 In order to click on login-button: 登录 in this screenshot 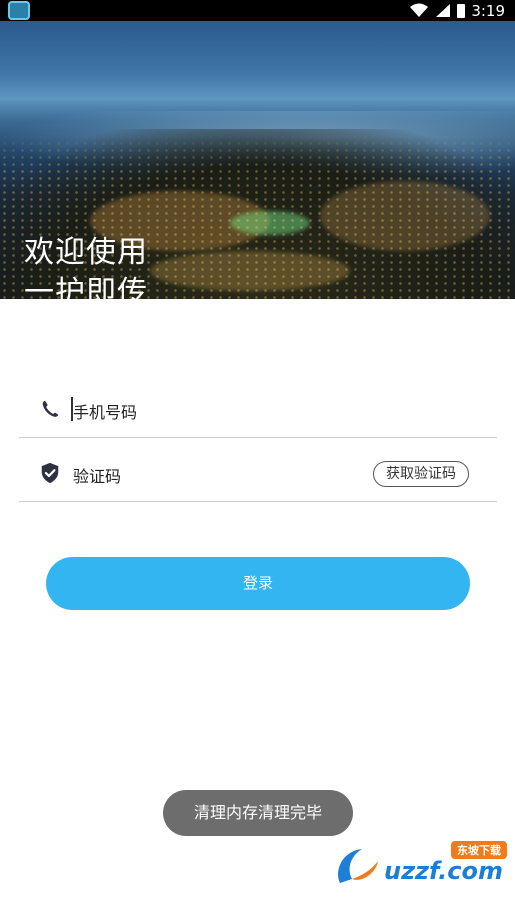, I will do `click(258, 583)`.